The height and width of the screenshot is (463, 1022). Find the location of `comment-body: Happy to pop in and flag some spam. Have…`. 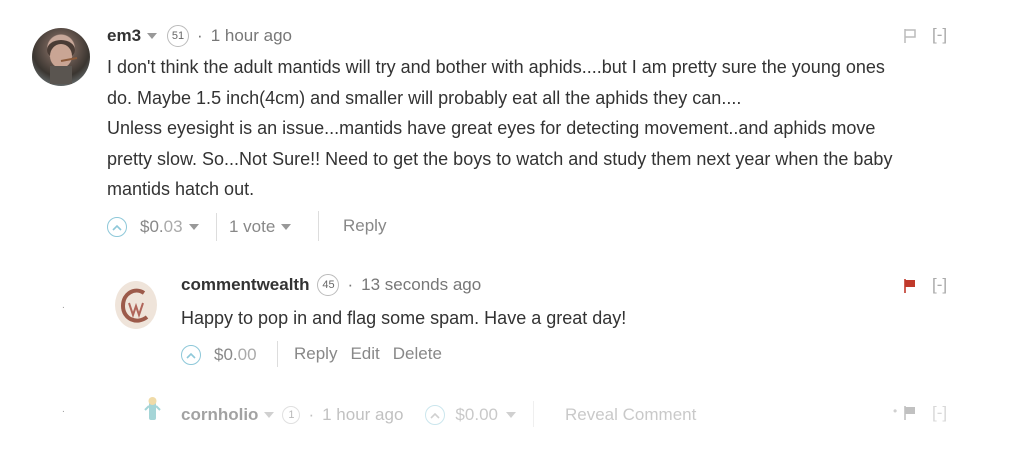

comment-body: Happy to pop in and flag some spam. Have… is located at coordinates (404, 318).